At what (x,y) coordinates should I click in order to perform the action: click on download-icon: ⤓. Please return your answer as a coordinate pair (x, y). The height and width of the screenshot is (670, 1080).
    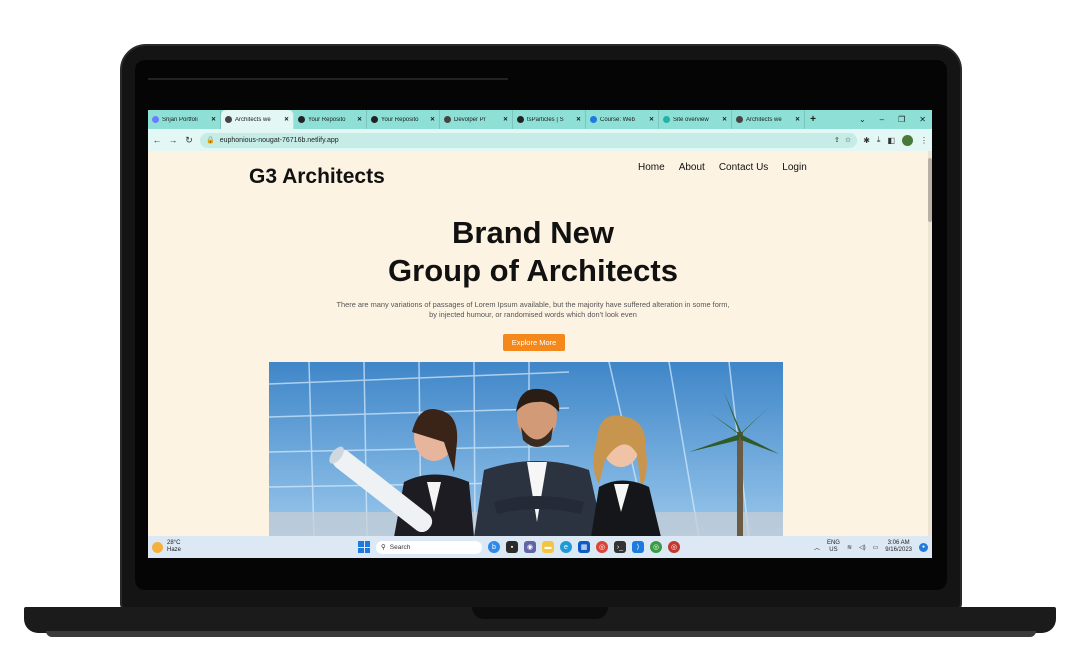
    Looking at the image, I should click on (879, 140).